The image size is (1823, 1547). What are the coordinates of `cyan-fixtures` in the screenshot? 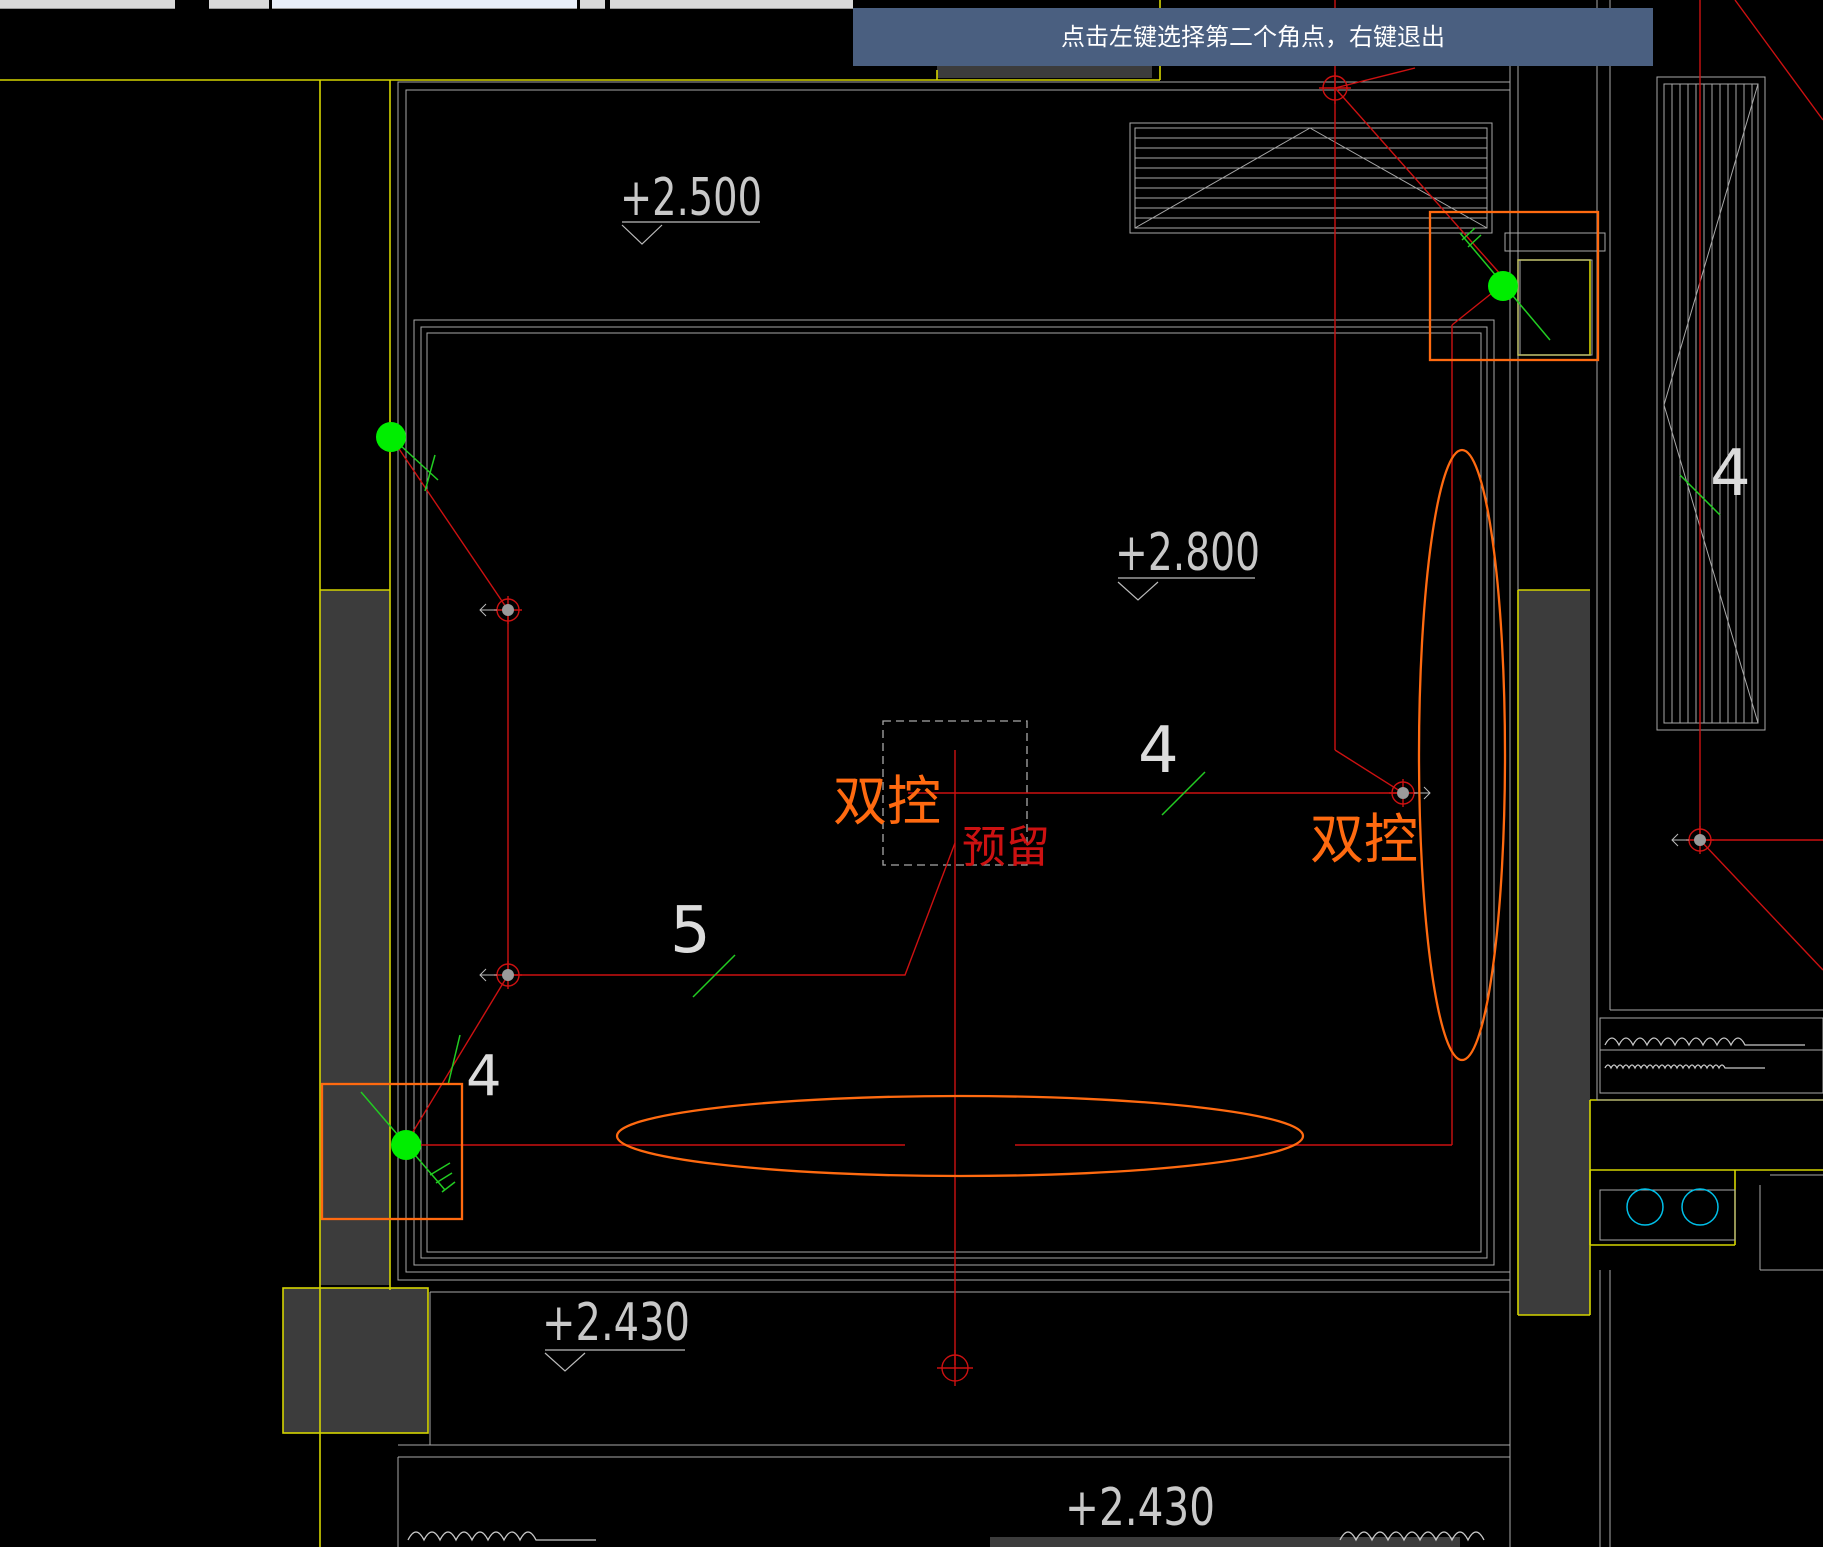 It's located at (1672, 1207).